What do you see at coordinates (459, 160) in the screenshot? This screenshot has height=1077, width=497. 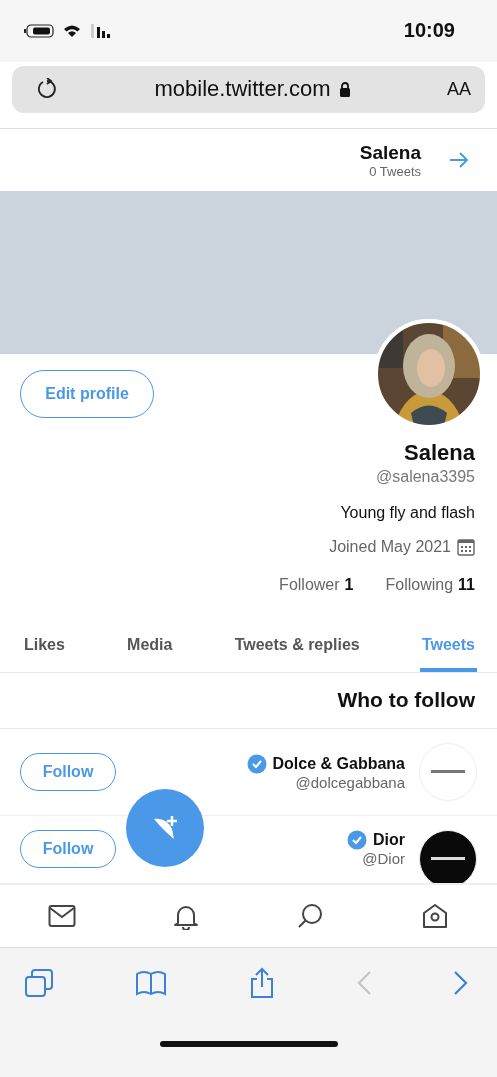 I see `back-arrow-icon` at bounding box center [459, 160].